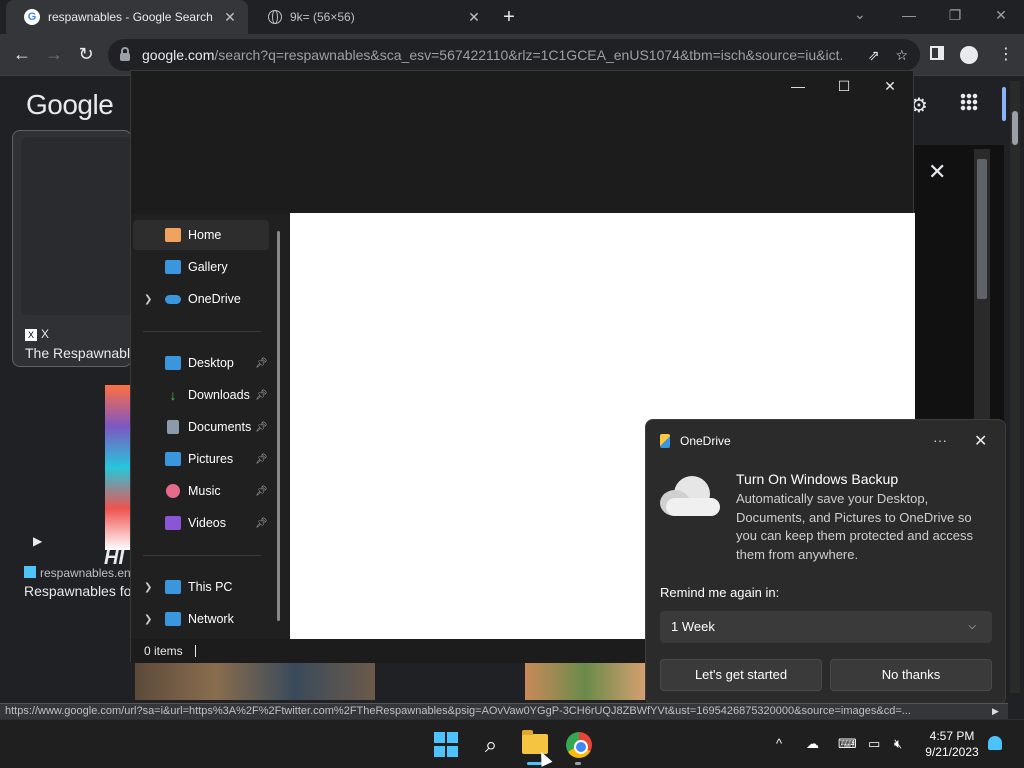  Describe the element at coordinates (911, 675) in the screenshot. I see `no-thanks-button: No thanks` at that location.